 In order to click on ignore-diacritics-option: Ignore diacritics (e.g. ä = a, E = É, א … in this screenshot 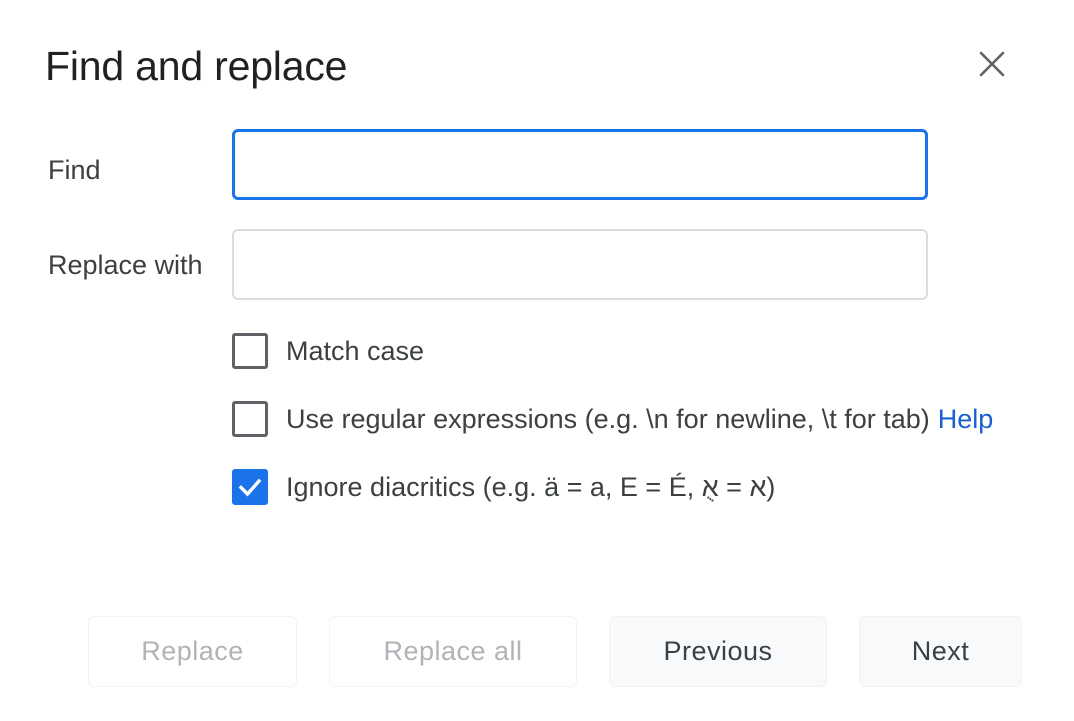, I will do `click(503, 487)`.